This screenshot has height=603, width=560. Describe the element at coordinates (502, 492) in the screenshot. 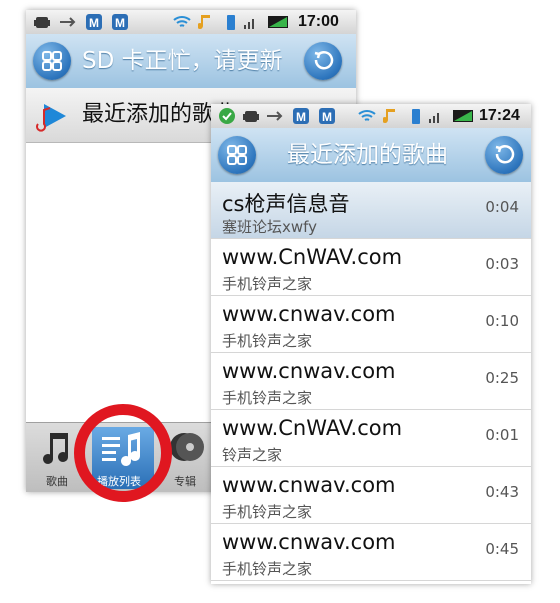

I see `song-duration: 0:43` at that location.